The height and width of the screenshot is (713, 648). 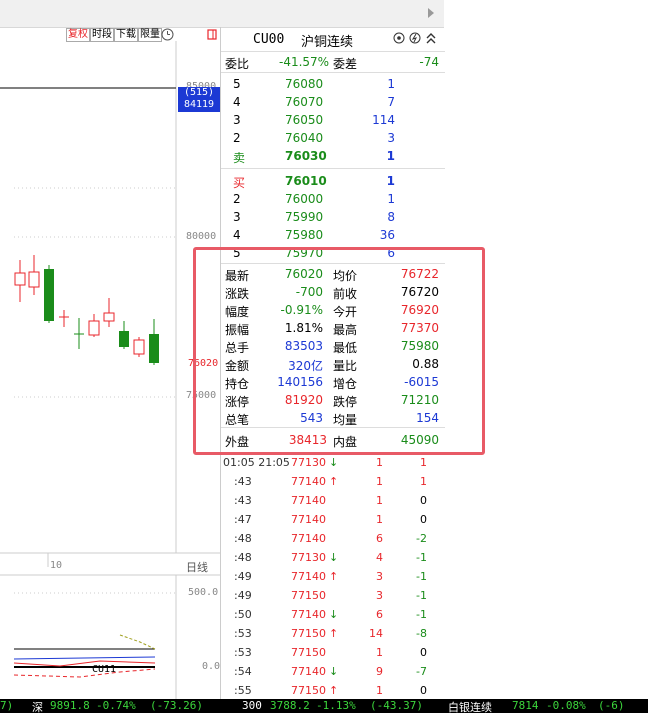 I want to click on contract-name: 沪铜连续, so click(x=327, y=42).